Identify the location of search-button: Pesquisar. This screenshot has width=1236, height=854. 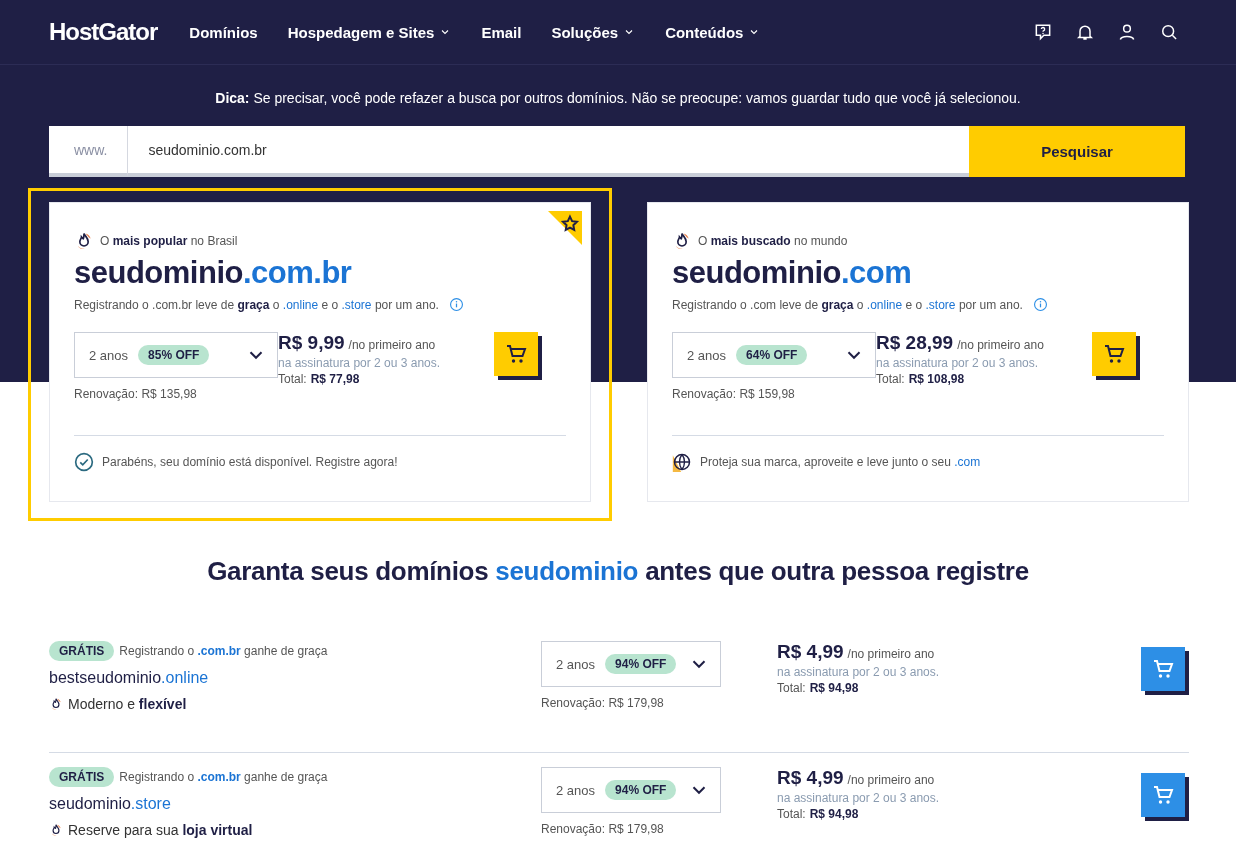
(1077, 151).